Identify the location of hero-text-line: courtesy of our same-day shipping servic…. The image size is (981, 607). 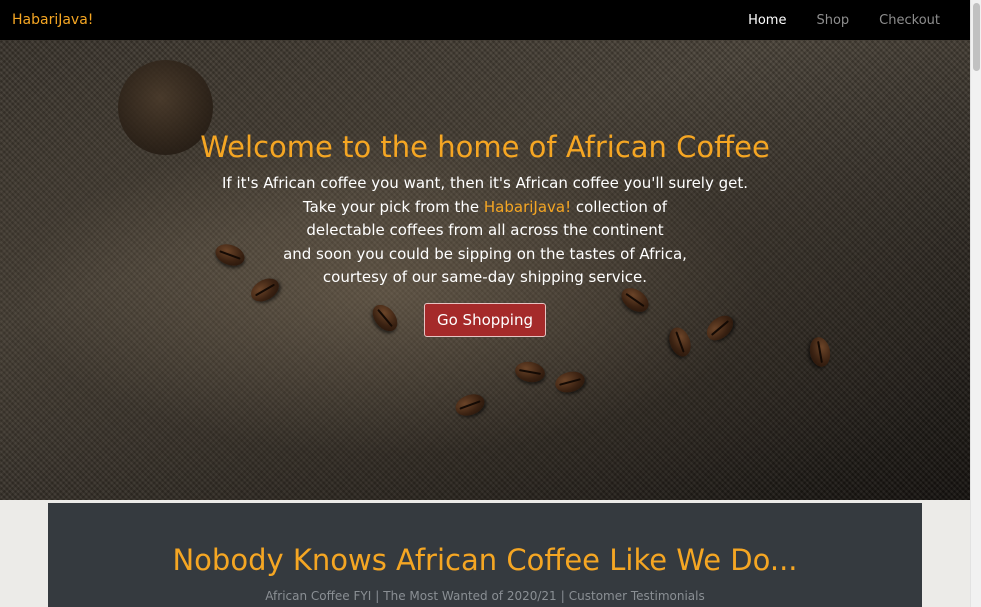
(485, 277).